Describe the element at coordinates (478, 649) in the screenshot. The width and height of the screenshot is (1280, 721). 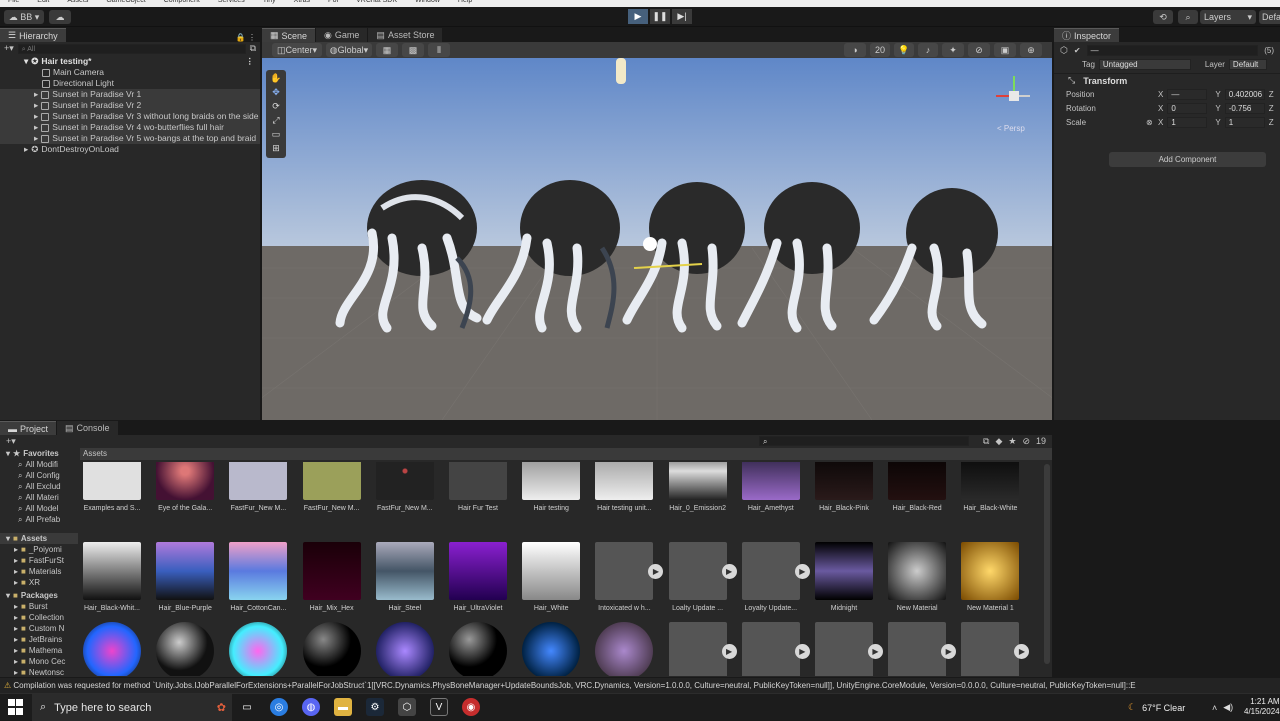
I see `asset-item: New Material 7` at that location.